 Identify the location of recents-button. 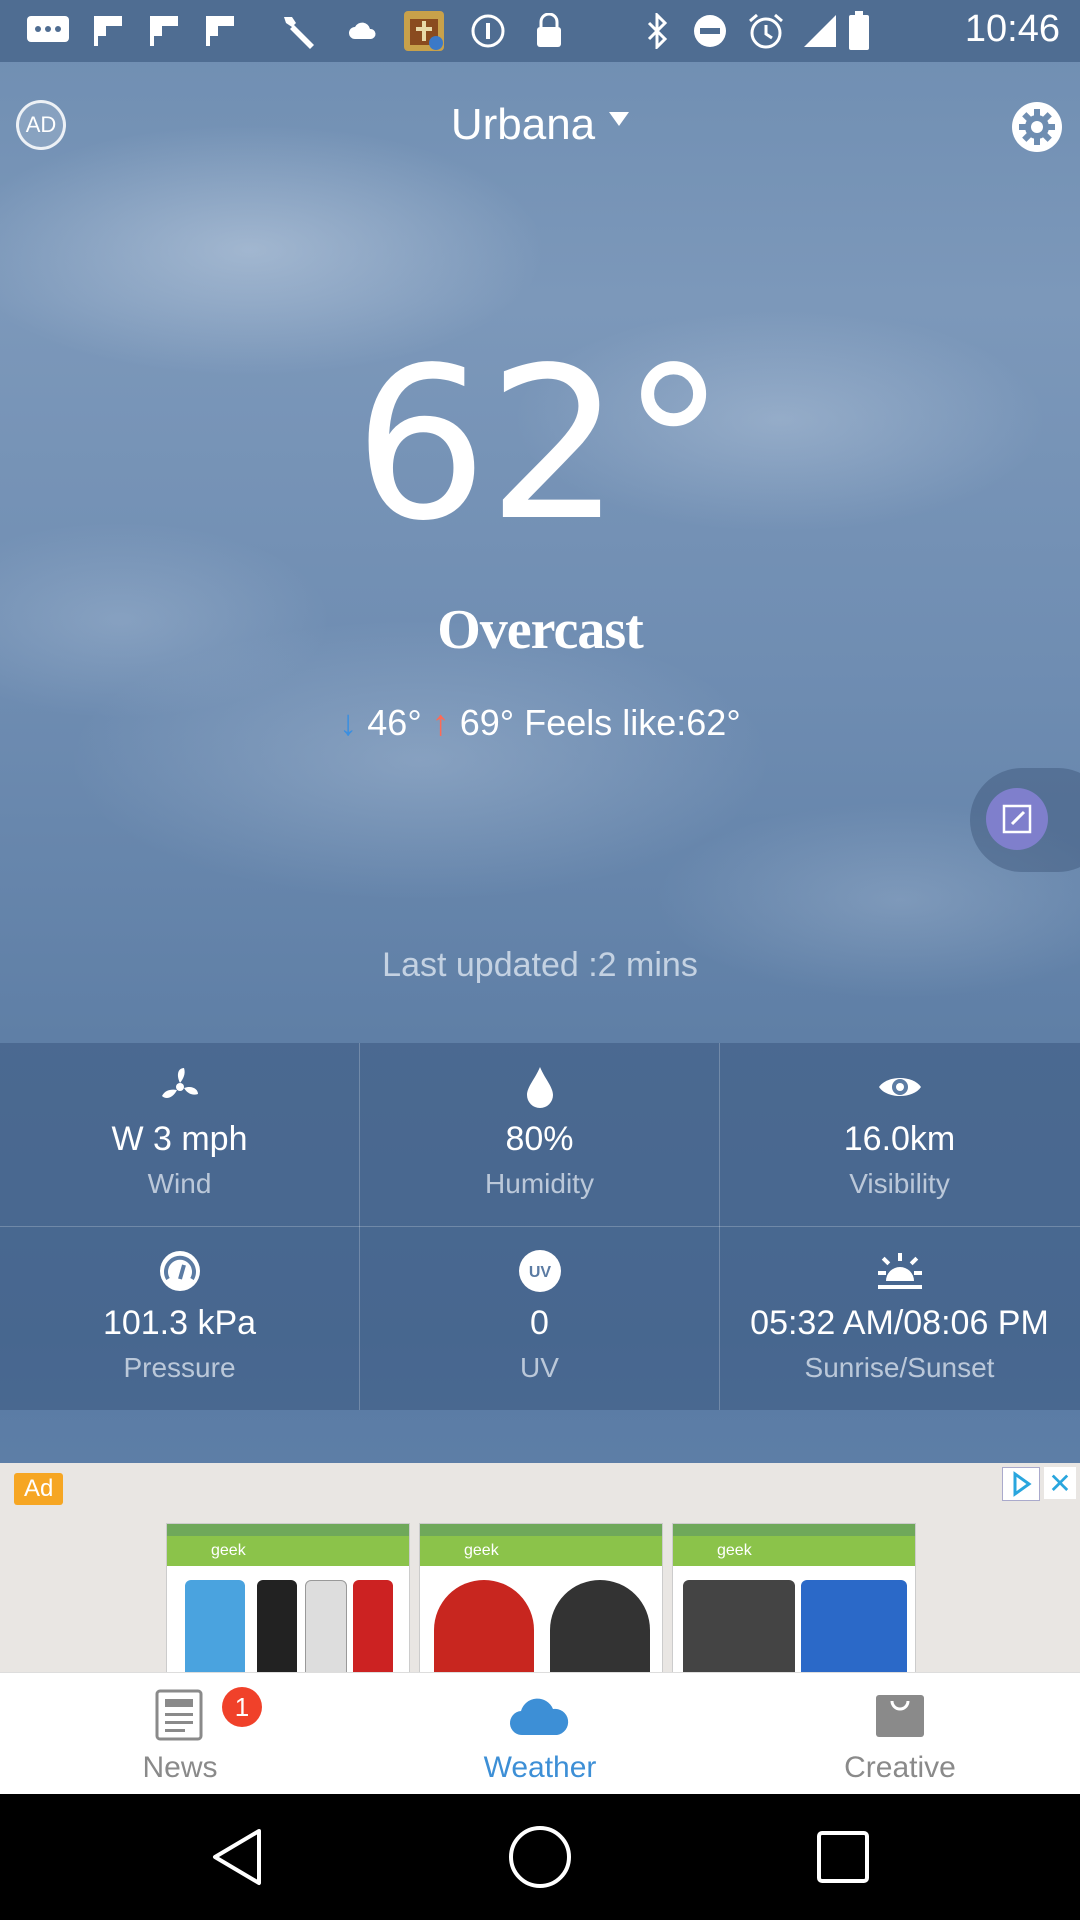
(843, 1857).